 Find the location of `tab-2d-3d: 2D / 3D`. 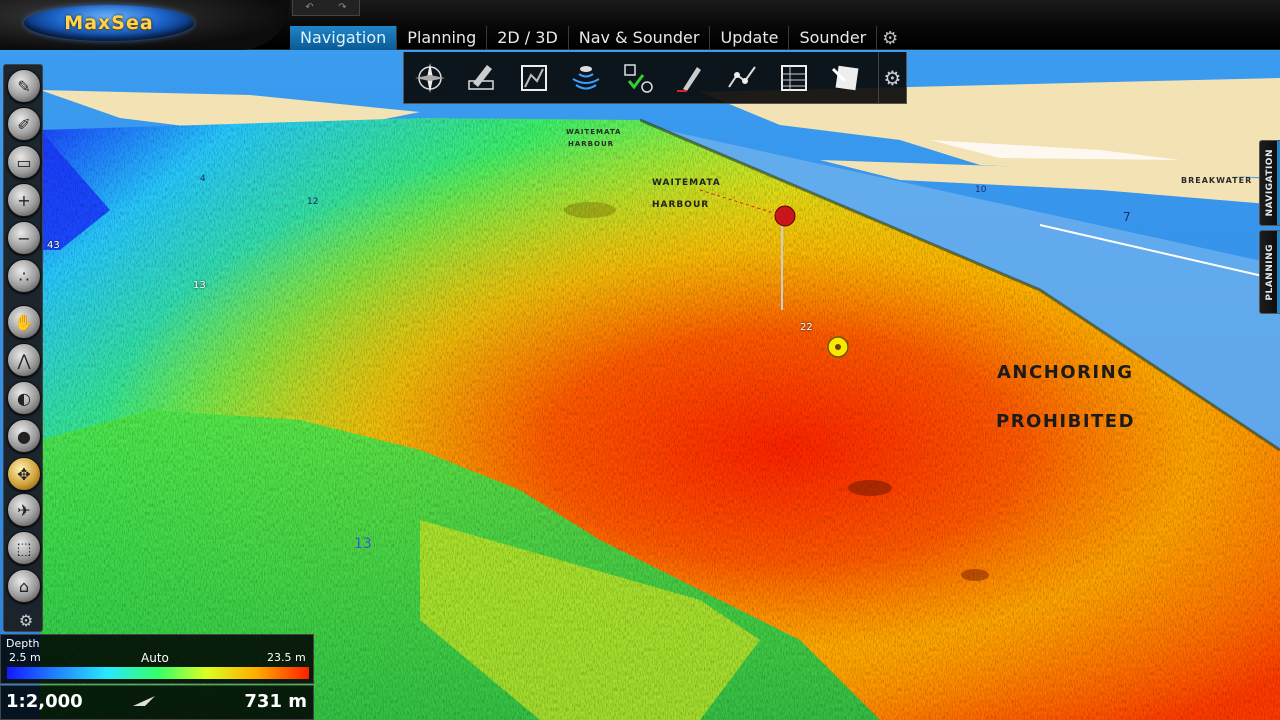

tab-2d-3d: 2D / 3D is located at coordinates (528, 38).